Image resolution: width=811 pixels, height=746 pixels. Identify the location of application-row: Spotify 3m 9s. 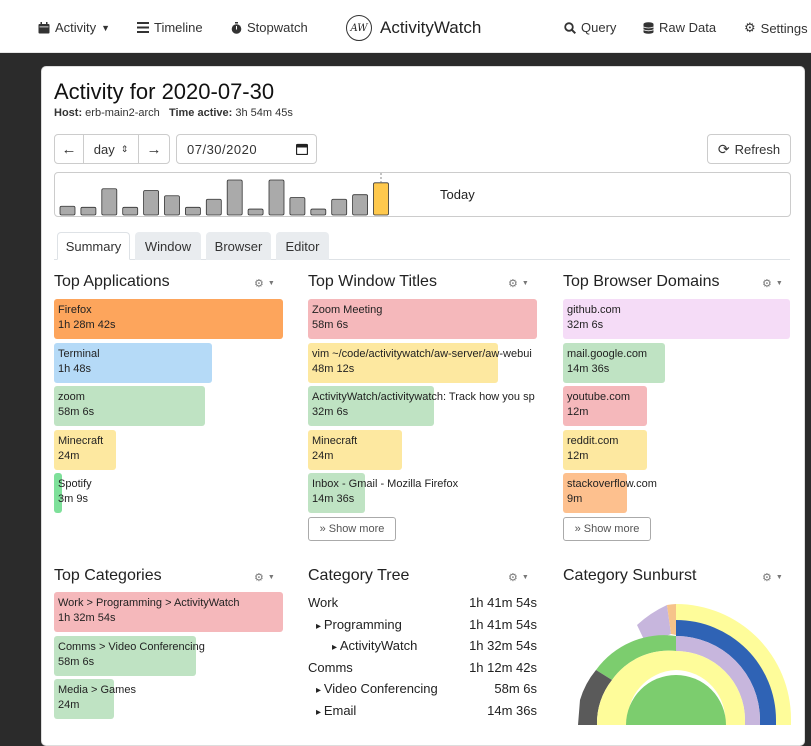
(168, 493).